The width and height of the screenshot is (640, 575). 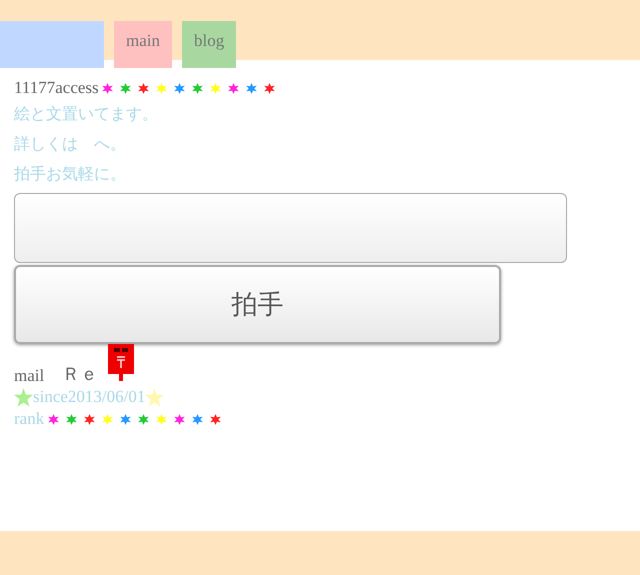 I want to click on postbox-icon, so click(x=121, y=362).